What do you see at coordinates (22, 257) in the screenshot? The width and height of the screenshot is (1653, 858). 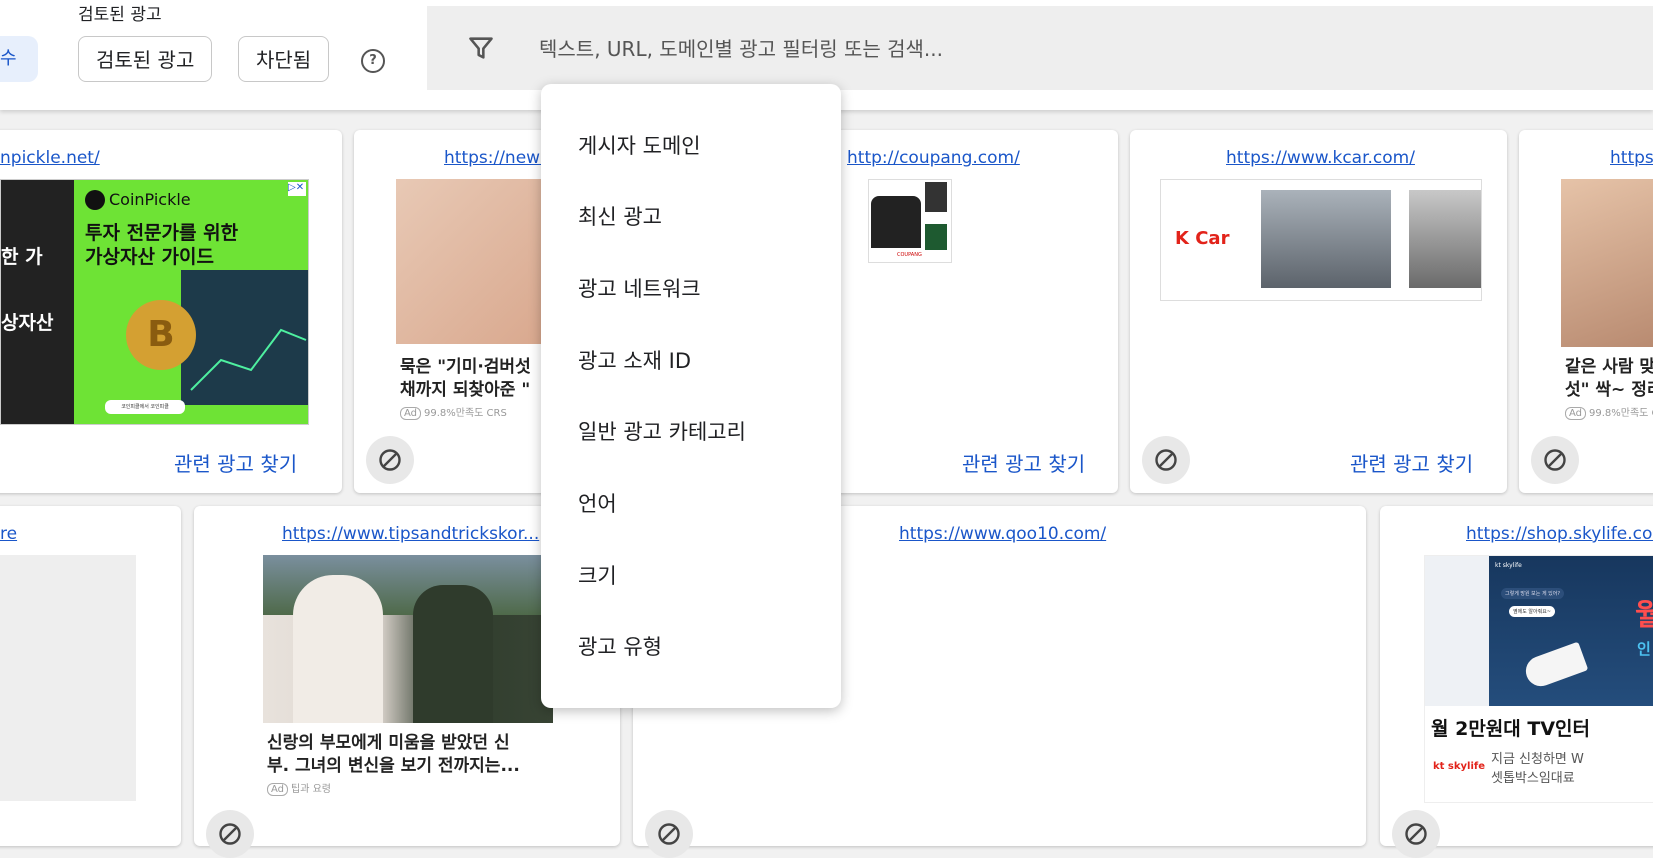 I see `ad-side-text-1: 한 가` at bounding box center [22, 257].